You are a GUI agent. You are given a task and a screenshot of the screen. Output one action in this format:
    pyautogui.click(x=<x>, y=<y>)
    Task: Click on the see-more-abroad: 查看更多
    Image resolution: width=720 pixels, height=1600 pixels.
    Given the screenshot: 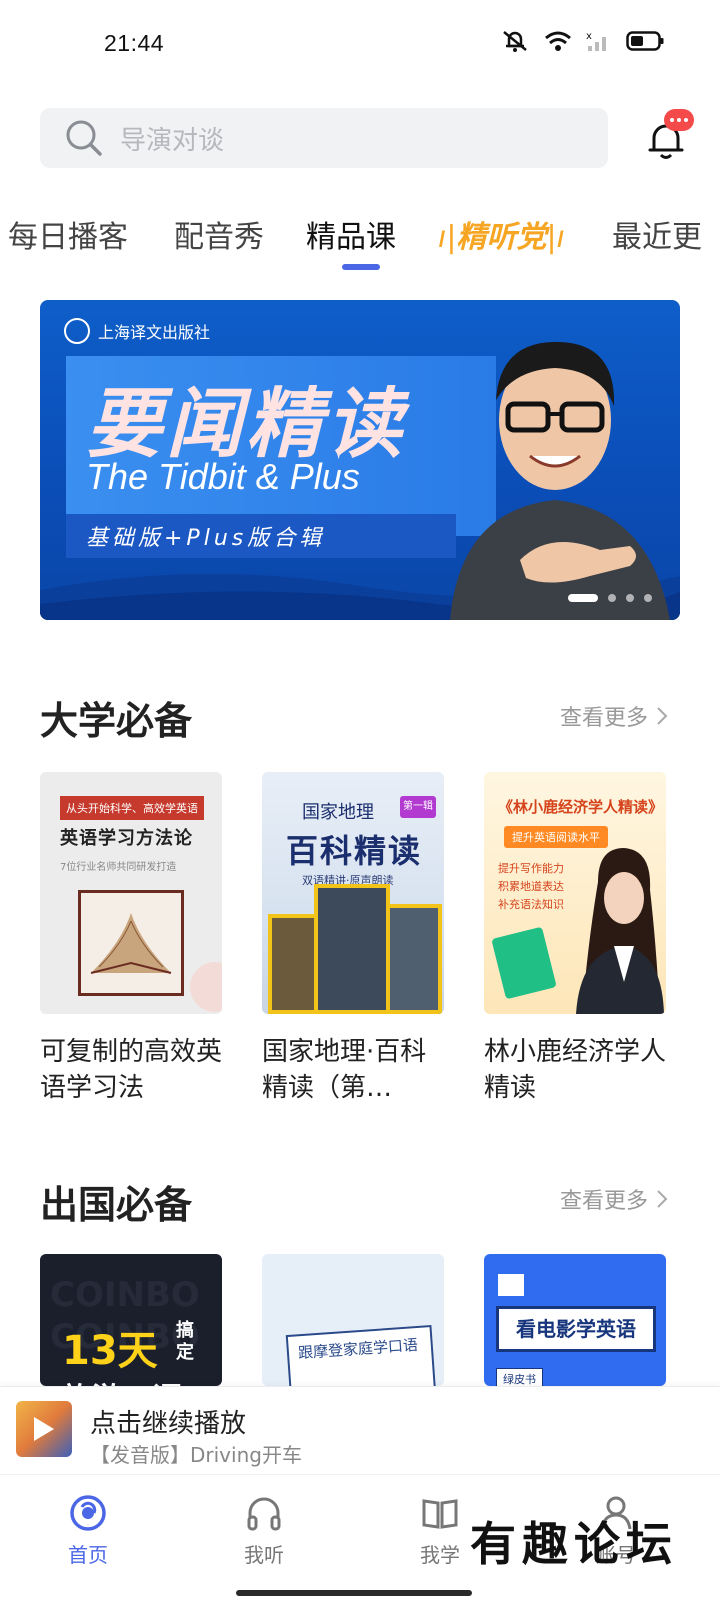 What is the action you would take?
    pyautogui.click(x=614, y=1199)
    